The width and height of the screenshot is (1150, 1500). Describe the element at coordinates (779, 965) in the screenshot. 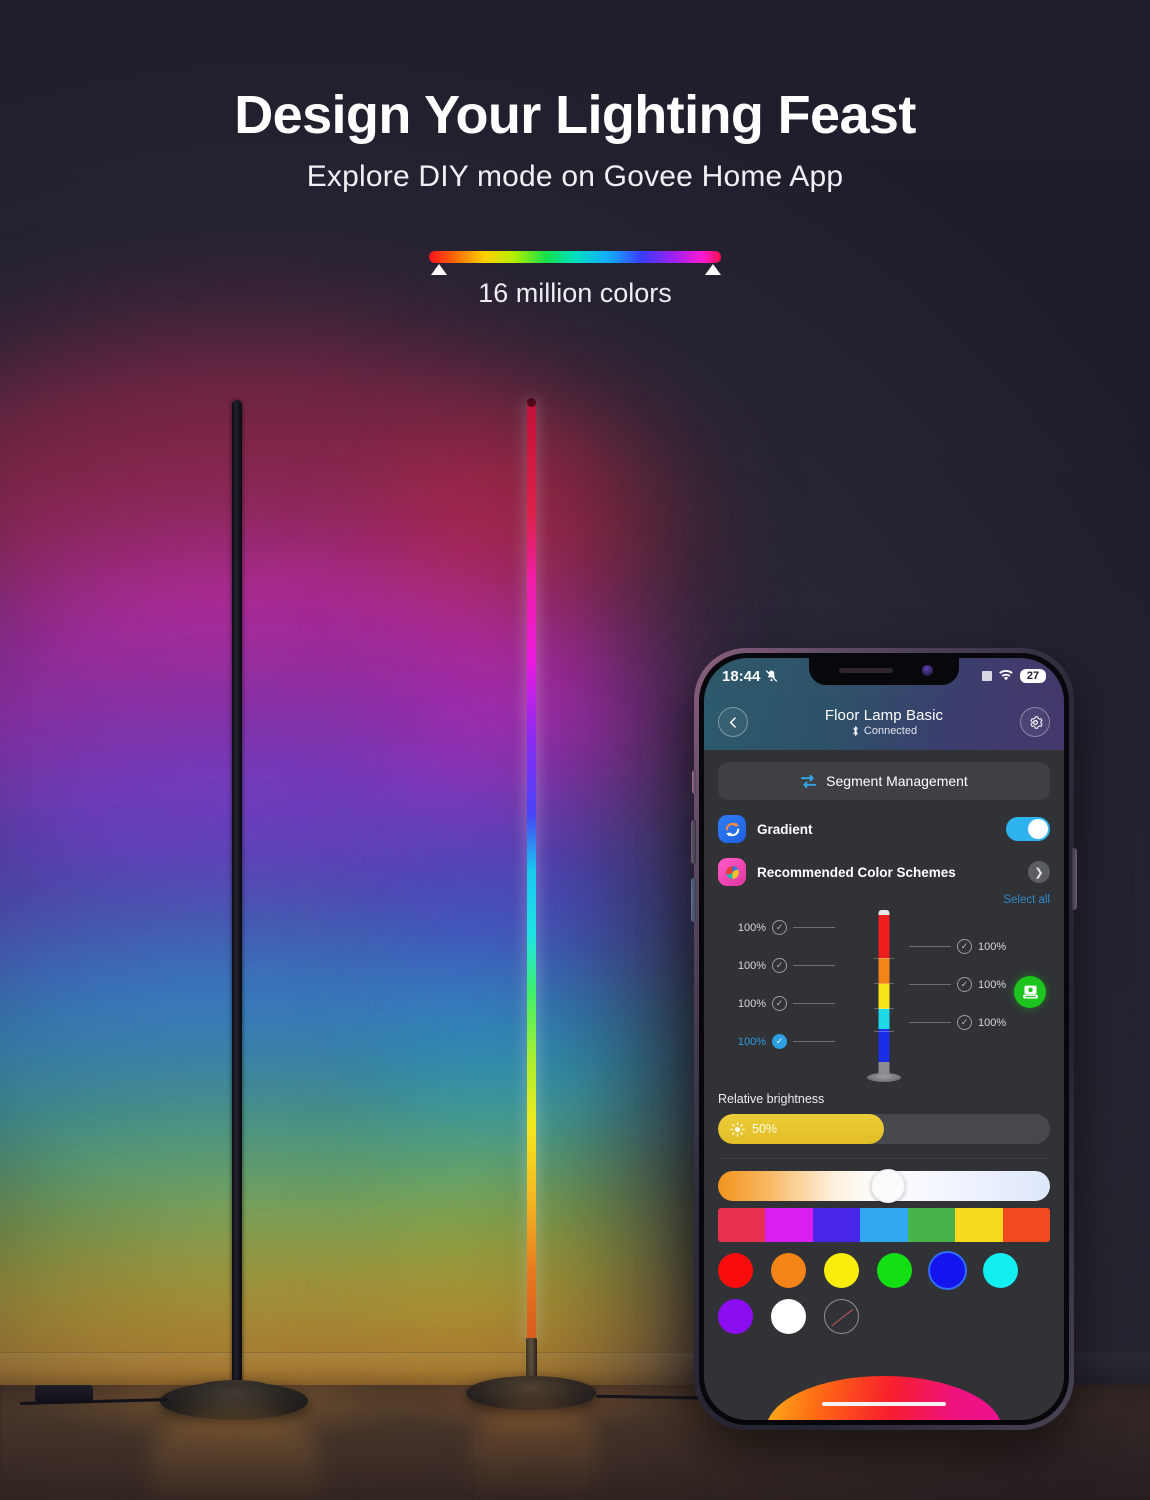

I see `segment-checkbox-left-2: ✓` at that location.